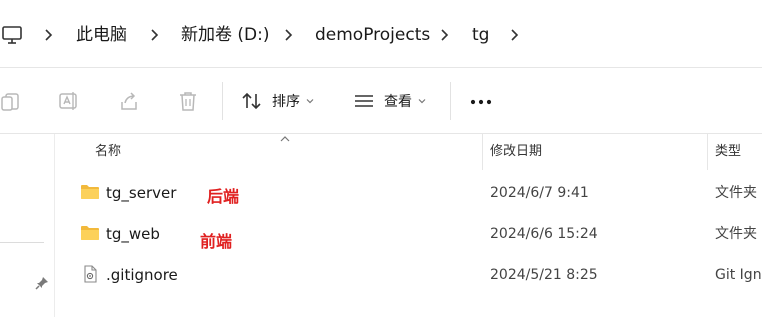 The height and width of the screenshot is (317, 762). I want to click on rename-icon, so click(69, 101).